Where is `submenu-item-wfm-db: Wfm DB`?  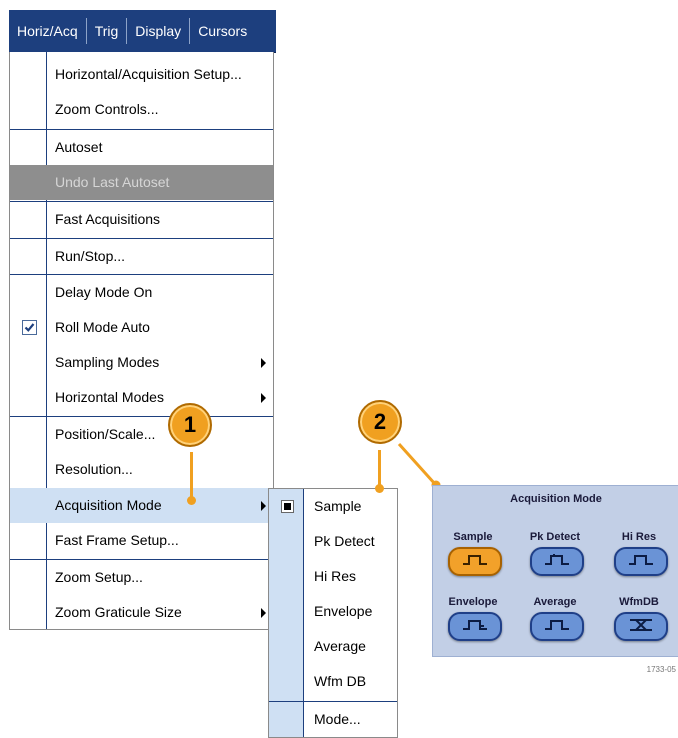 submenu-item-wfm-db: Wfm DB is located at coordinates (333, 681).